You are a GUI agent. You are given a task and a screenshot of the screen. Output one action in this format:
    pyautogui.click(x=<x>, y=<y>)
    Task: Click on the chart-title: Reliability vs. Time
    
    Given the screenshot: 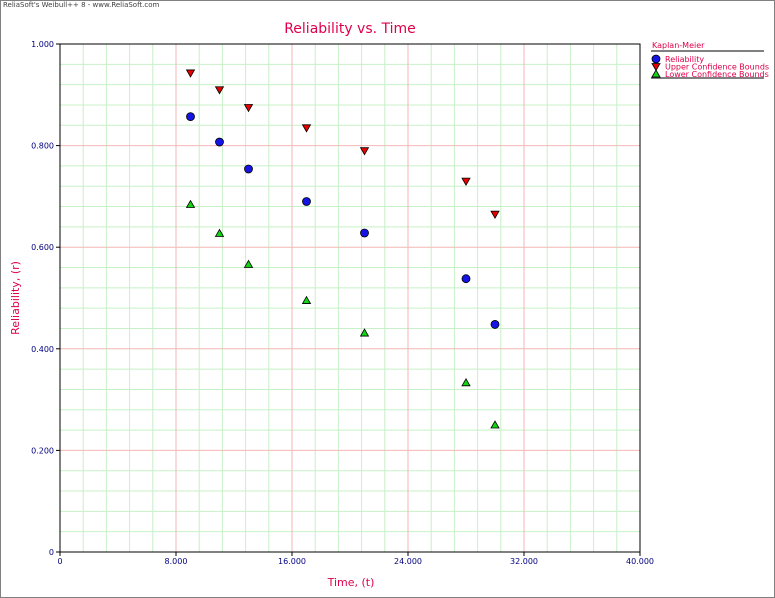 What is the action you would take?
    pyautogui.click(x=350, y=29)
    